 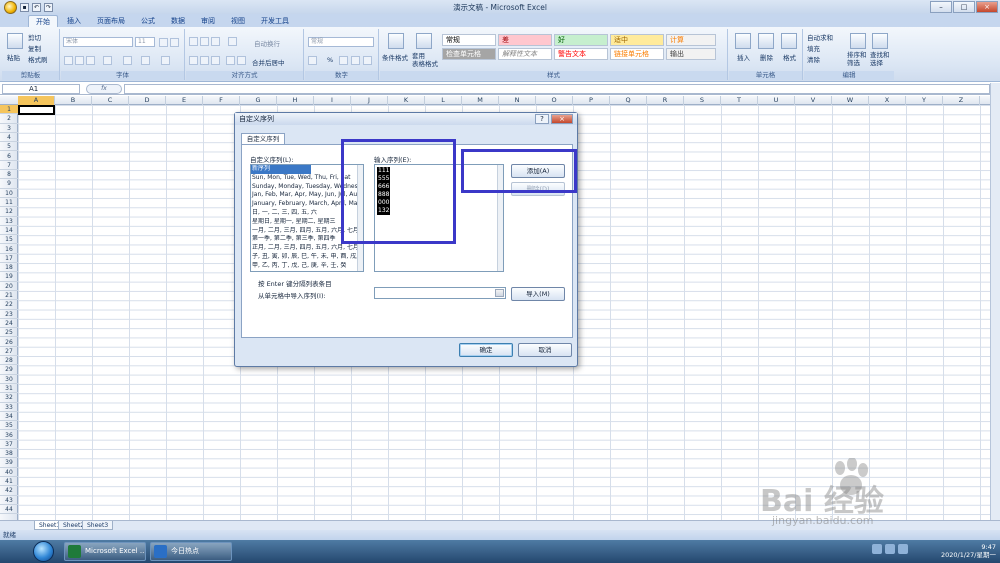 What do you see at coordinates (215, 41) in the screenshot?
I see `align-bottom-icon` at bounding box center [215, 41].